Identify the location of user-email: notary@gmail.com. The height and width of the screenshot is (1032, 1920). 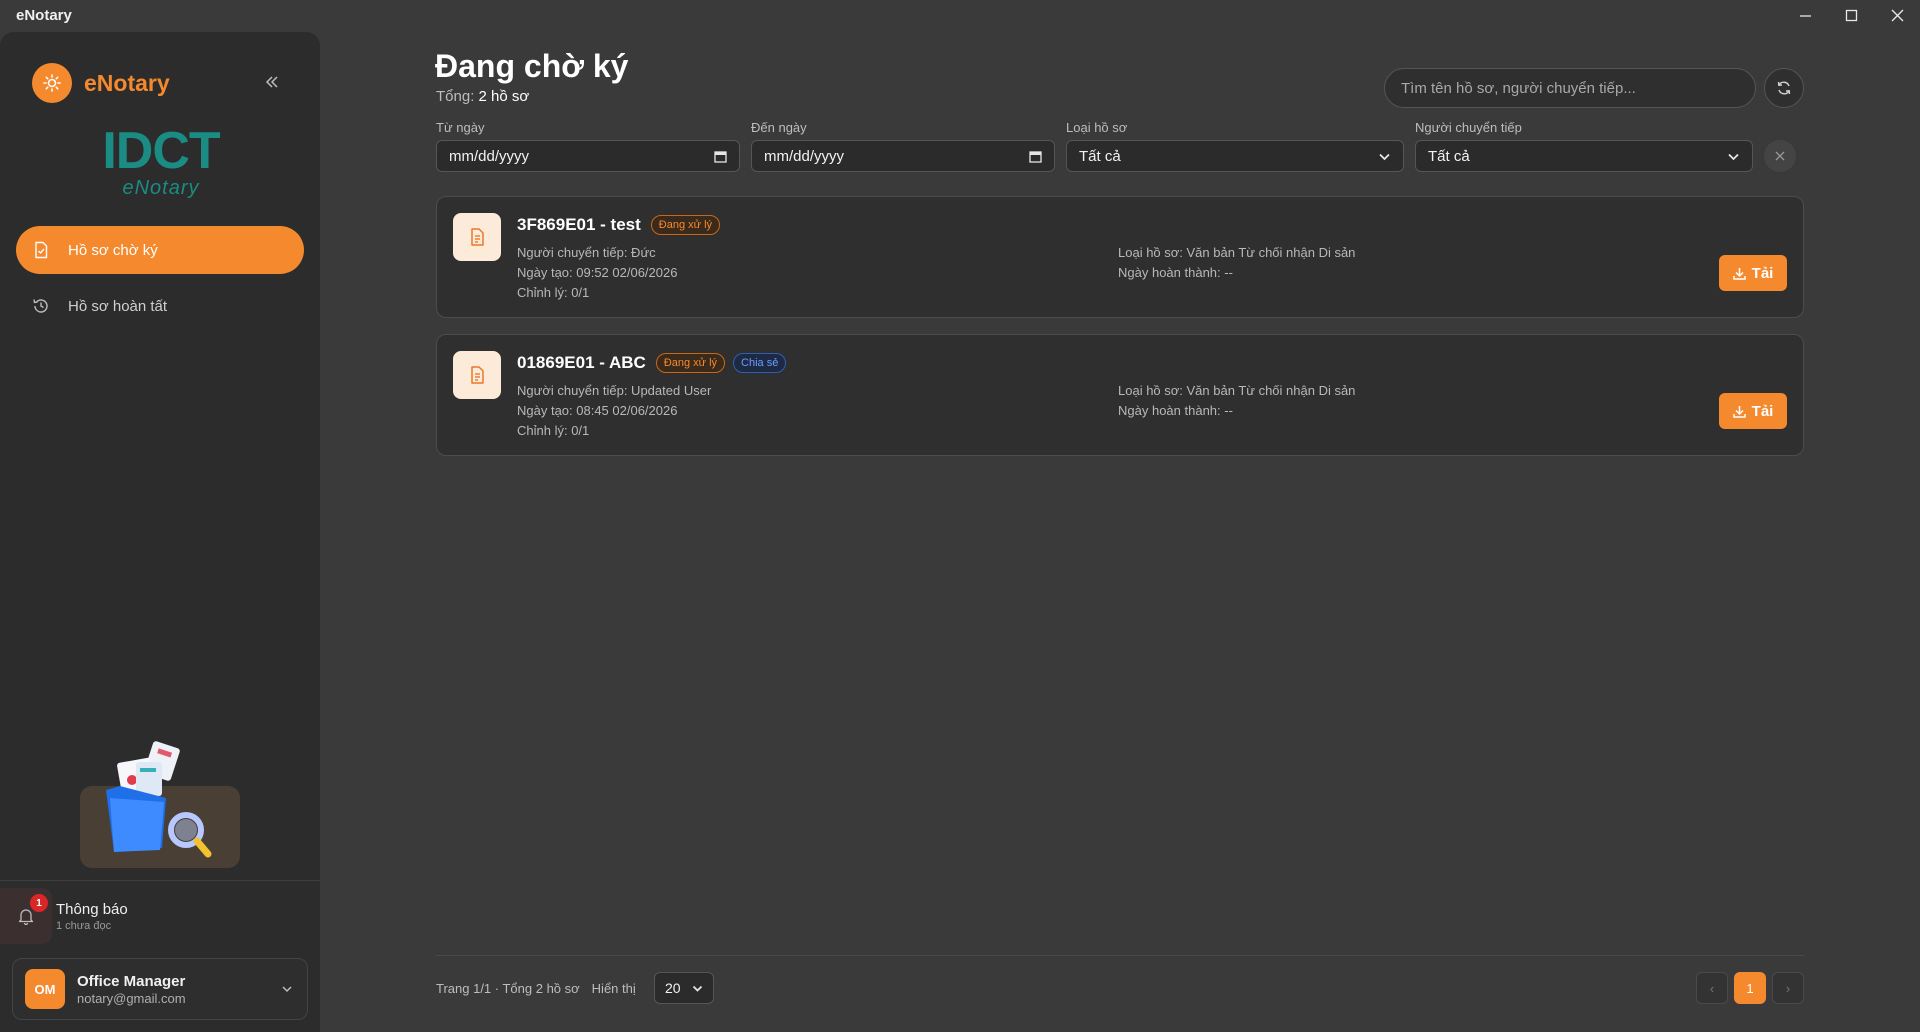
(131, 998).